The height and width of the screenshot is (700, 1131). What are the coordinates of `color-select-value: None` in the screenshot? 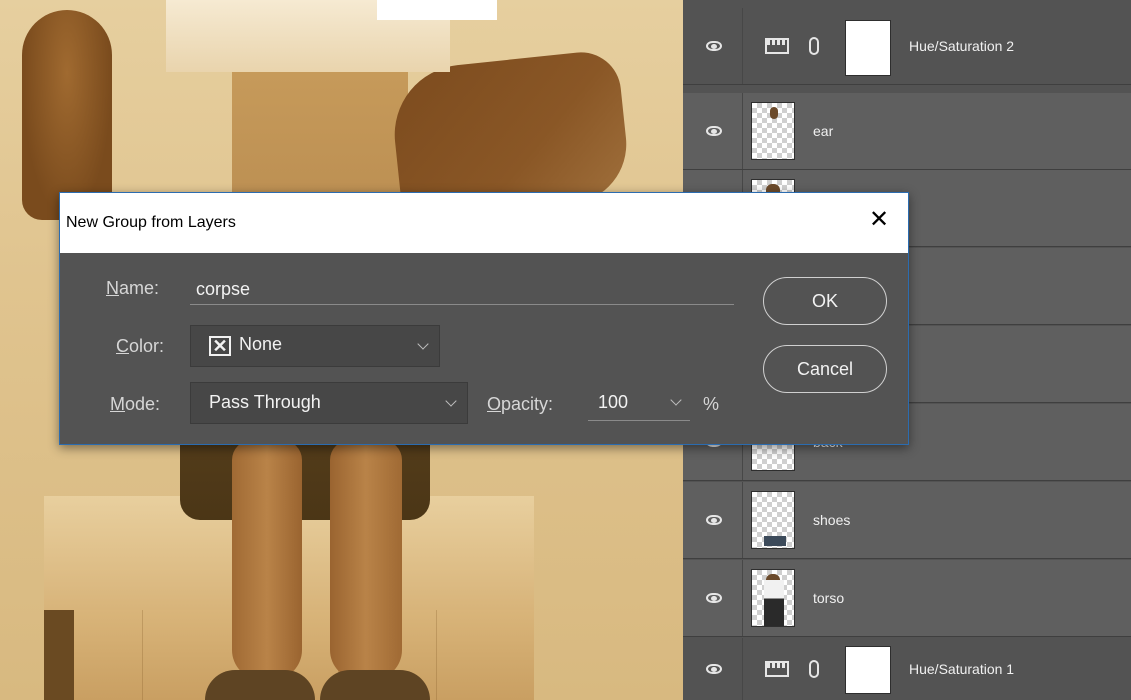 It's located at (261, 344).